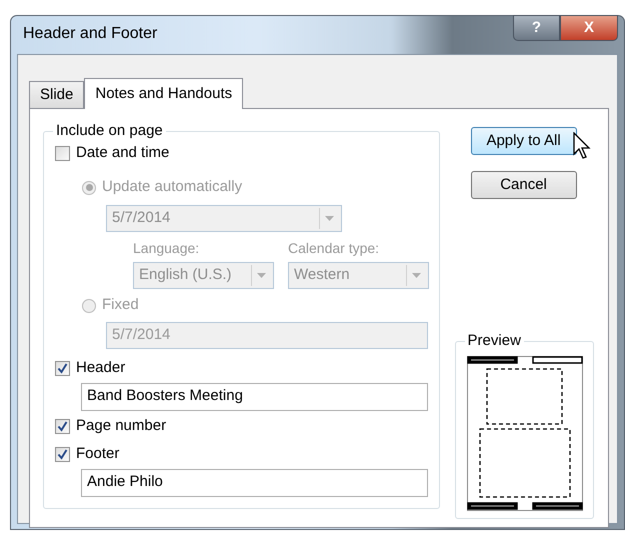  What do you see at coordinates (121, 426) in the screenshot?
I see `checkbox-label: Page number` at bounding box center [121, 426].